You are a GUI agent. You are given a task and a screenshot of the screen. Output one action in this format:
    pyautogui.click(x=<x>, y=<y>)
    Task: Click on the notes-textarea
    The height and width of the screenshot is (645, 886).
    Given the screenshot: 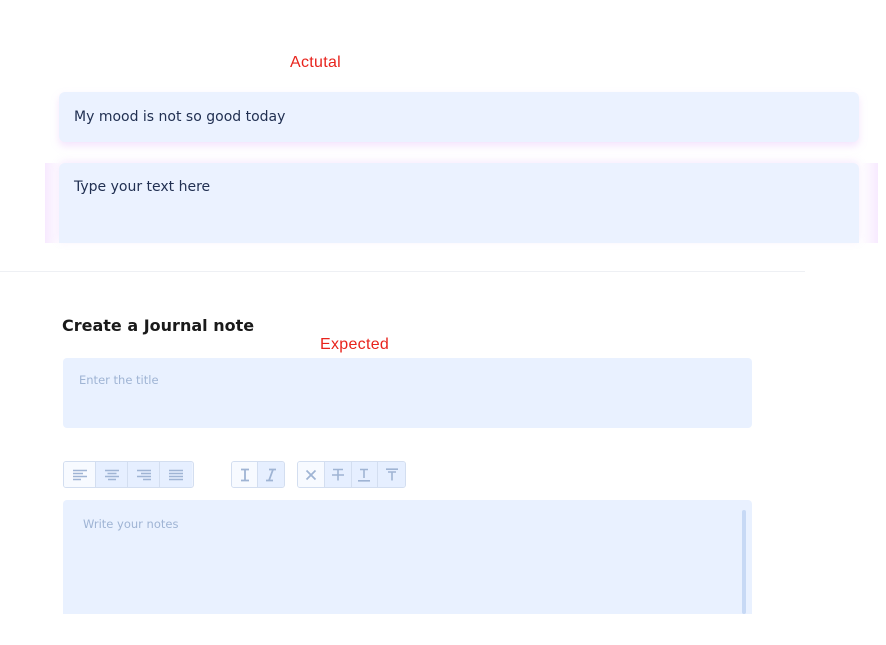 What is the action you would take?
    pyautogui.click(x=407, y=557)
    